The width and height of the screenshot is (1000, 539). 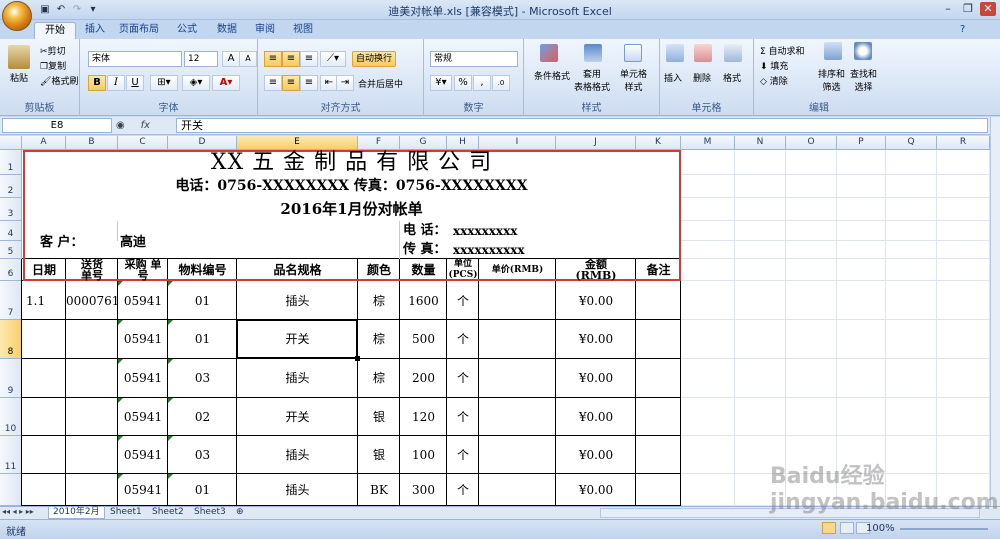 I want to click on column-header: A, so click(x=44, y=143).